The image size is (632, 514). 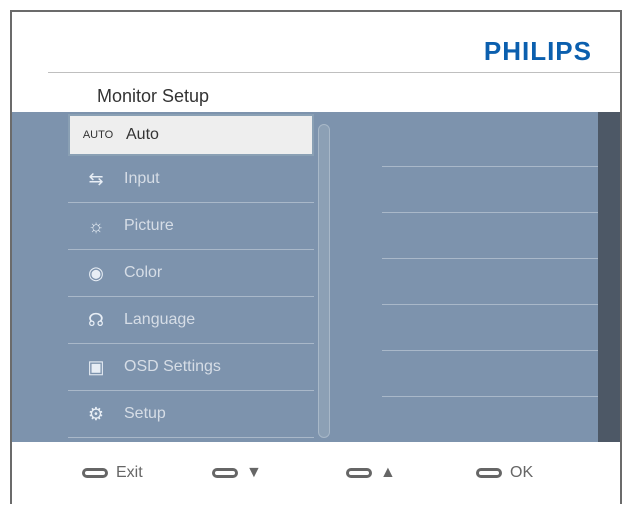 What do you see at coordinates (149, 225) in the screenshot?
I see `menu-item-label: Picture` at bounding box center [149, 225].